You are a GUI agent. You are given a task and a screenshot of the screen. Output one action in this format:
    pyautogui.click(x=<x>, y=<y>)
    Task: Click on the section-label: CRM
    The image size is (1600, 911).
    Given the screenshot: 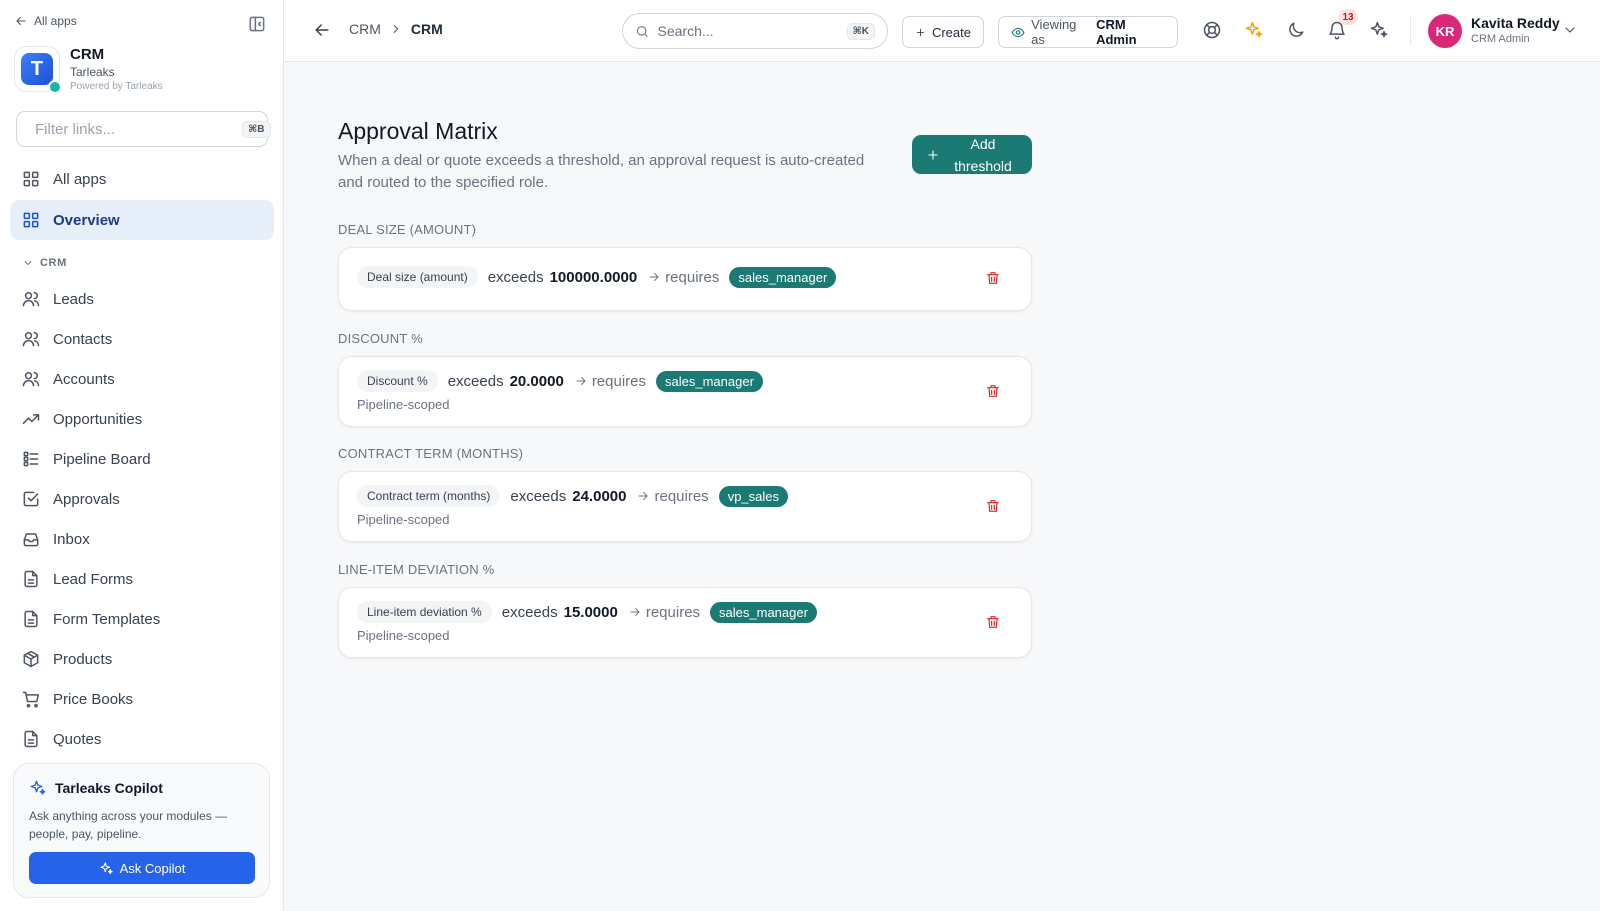 What is the action you would take?
    pyautogui.click(x=53, y=263)
    